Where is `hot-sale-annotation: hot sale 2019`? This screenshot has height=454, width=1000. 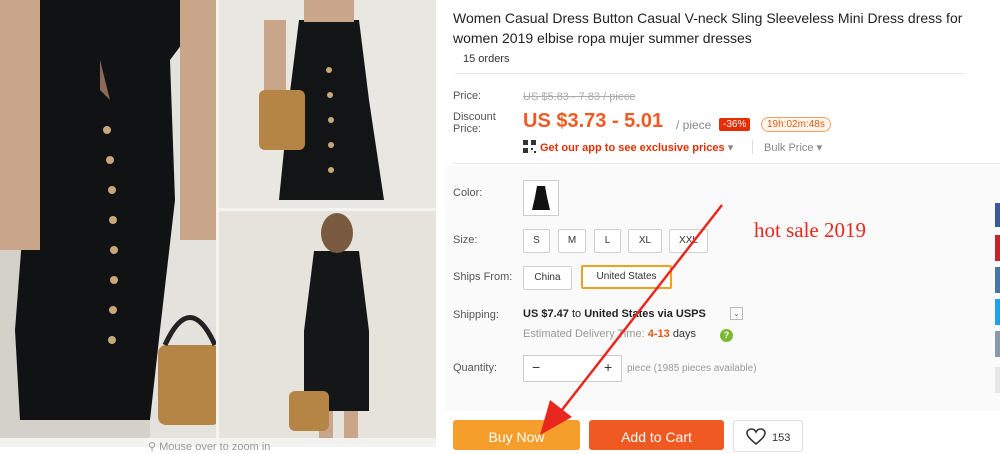 hot-sale-annotation: hot sale 2019 is located at coordinates (810, 230).